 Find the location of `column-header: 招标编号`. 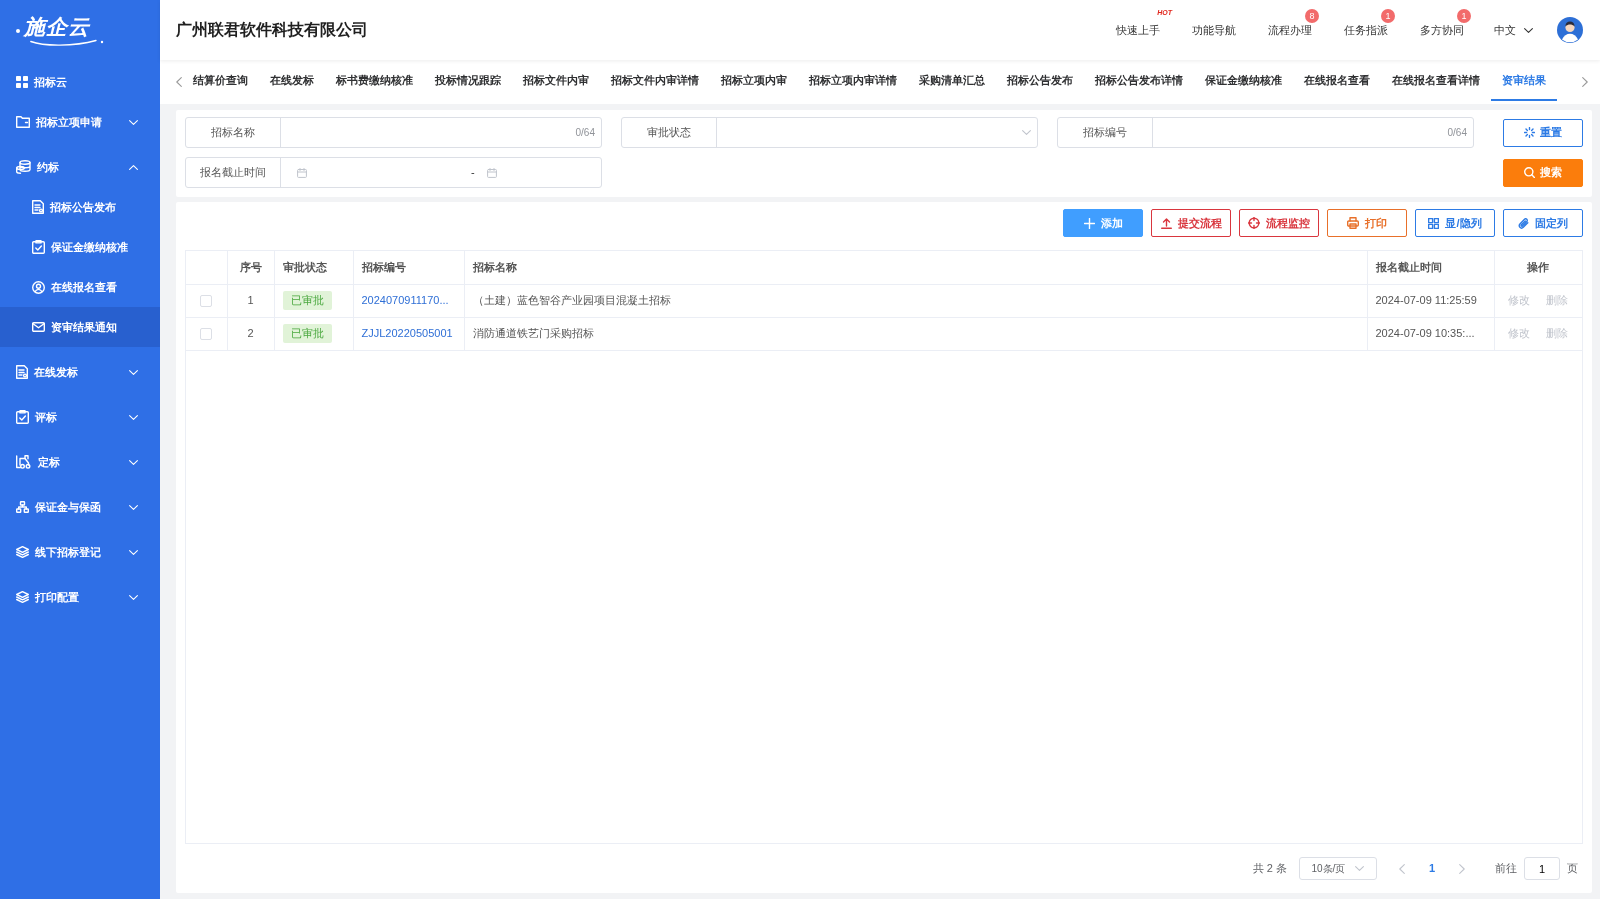

column-header: 招标编号 is located at coordinates (408, 267).